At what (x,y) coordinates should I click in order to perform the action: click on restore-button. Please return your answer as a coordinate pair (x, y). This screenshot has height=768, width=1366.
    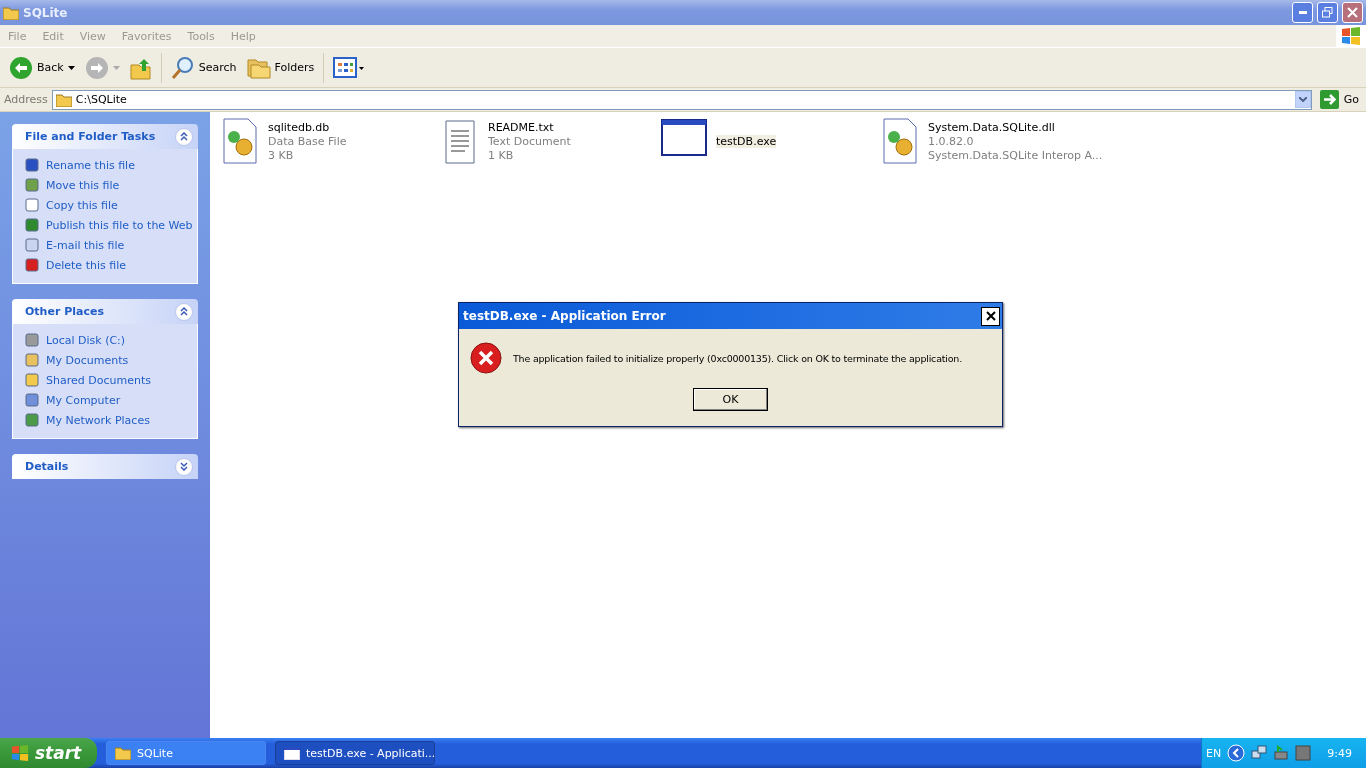
    Looking at the image, I should click on (1327, 12).